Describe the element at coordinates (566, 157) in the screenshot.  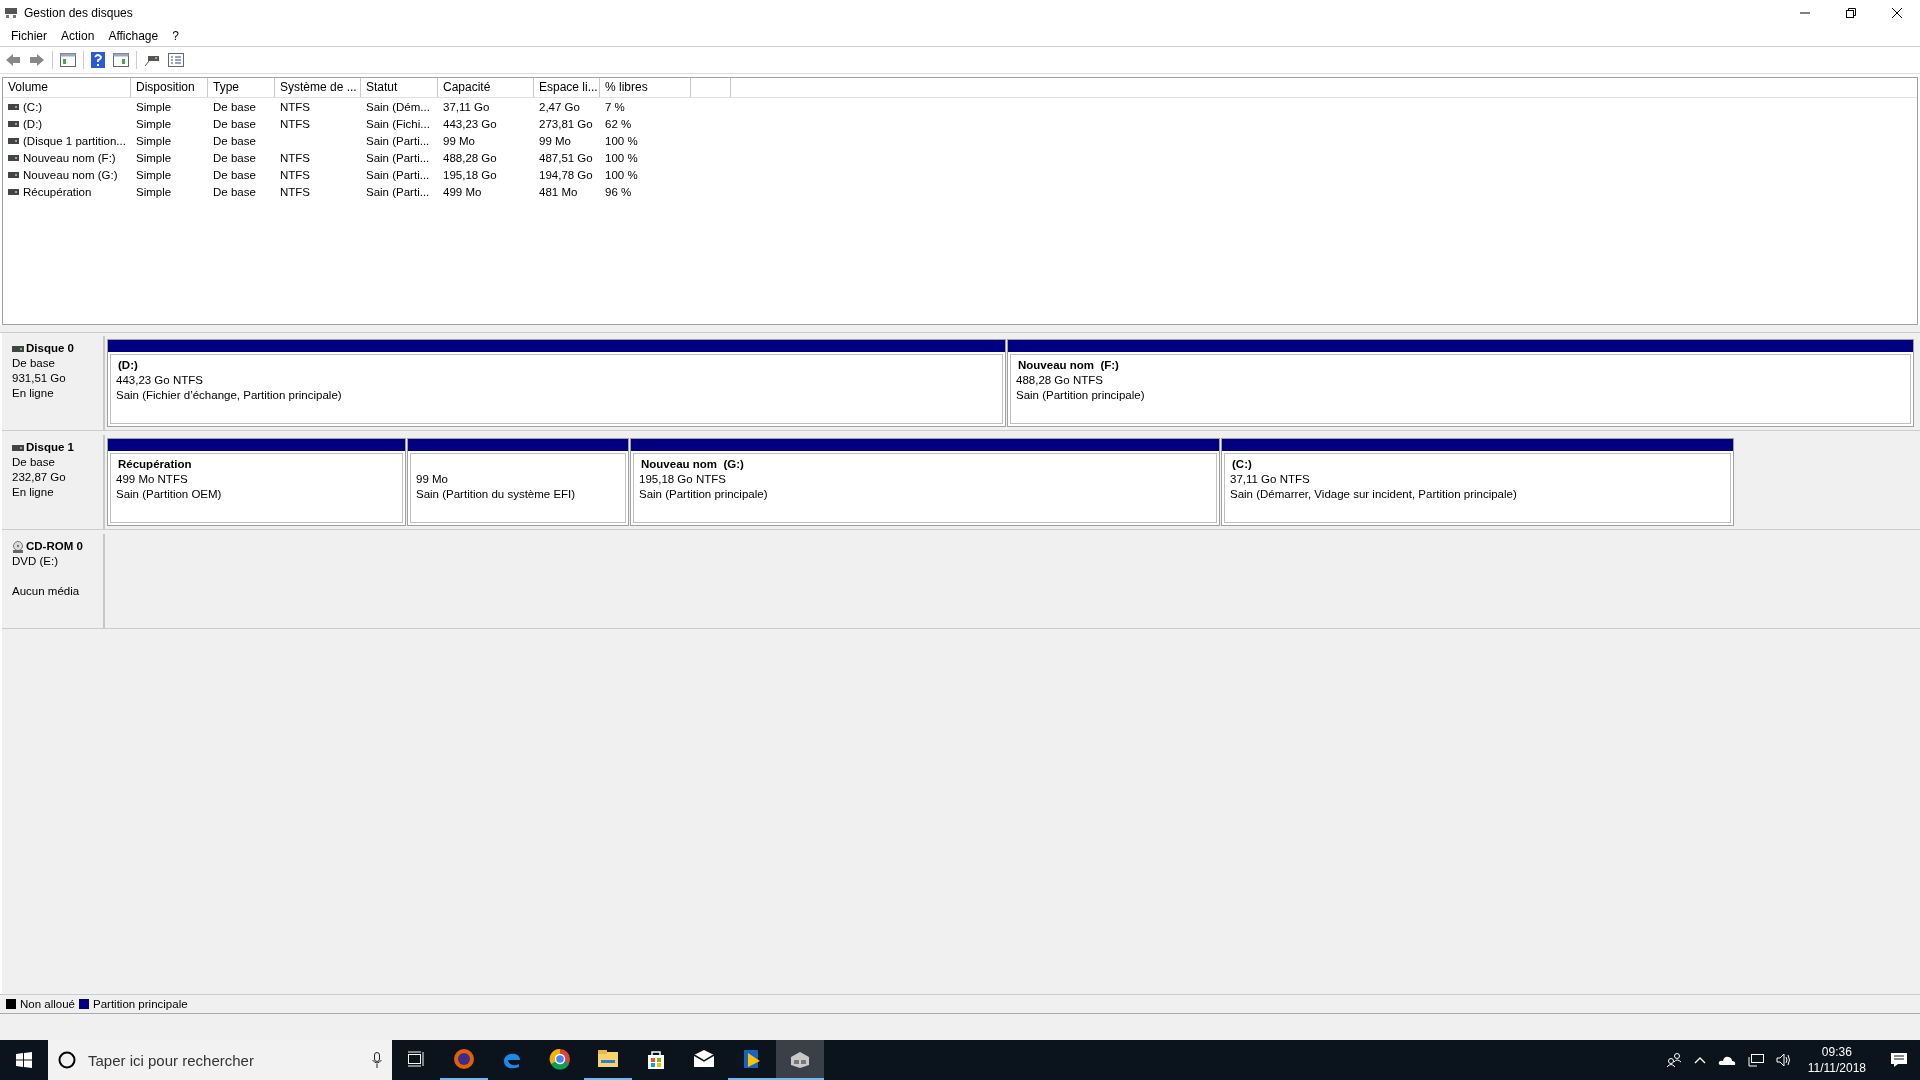
I see `table-cell: 487,51 Go` at that location.